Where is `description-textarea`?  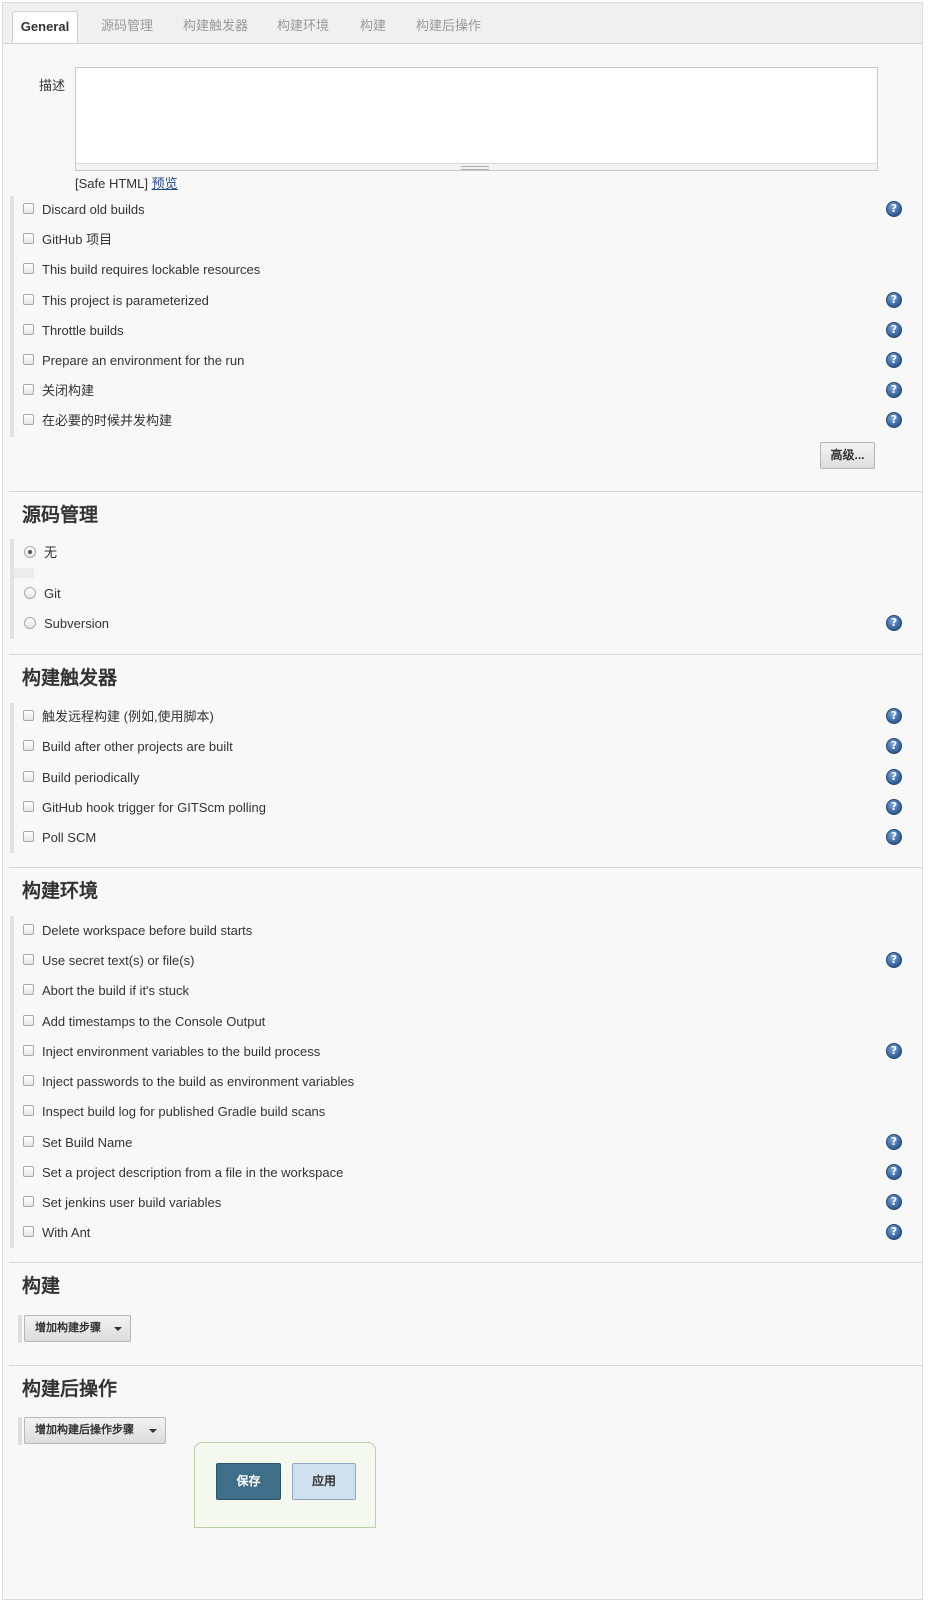 description-textarea is located at coordinates (476, 119).